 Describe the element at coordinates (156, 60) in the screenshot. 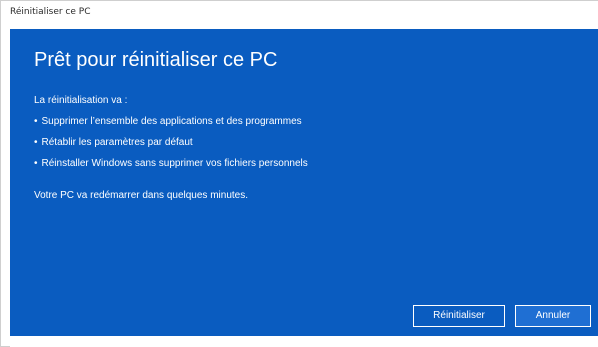

I see `dialog-heading: Prêt pour réinitialiser ce PC` at that location.